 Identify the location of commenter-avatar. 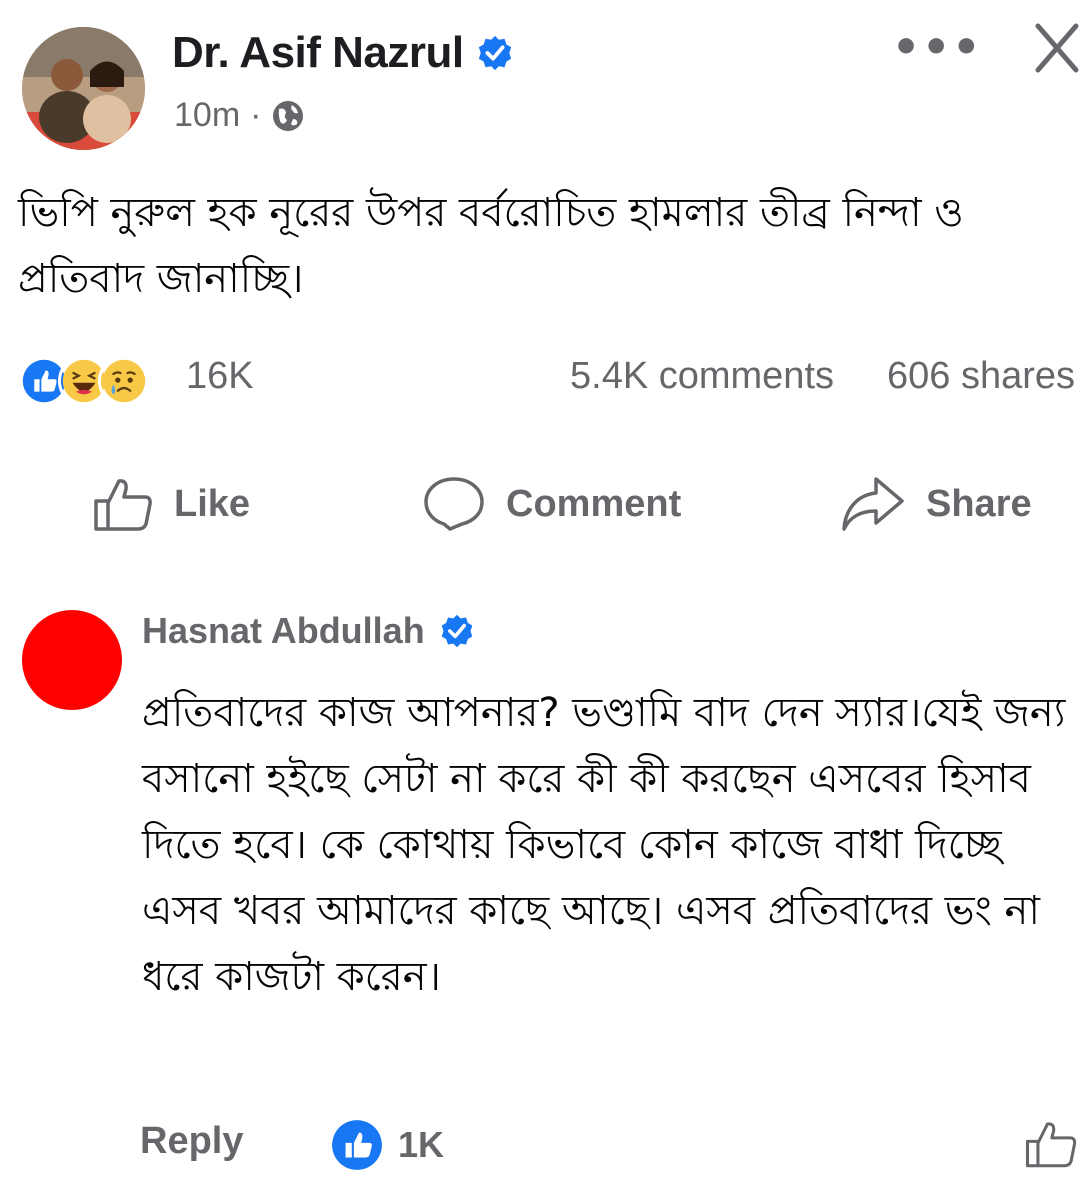
(72, 660).